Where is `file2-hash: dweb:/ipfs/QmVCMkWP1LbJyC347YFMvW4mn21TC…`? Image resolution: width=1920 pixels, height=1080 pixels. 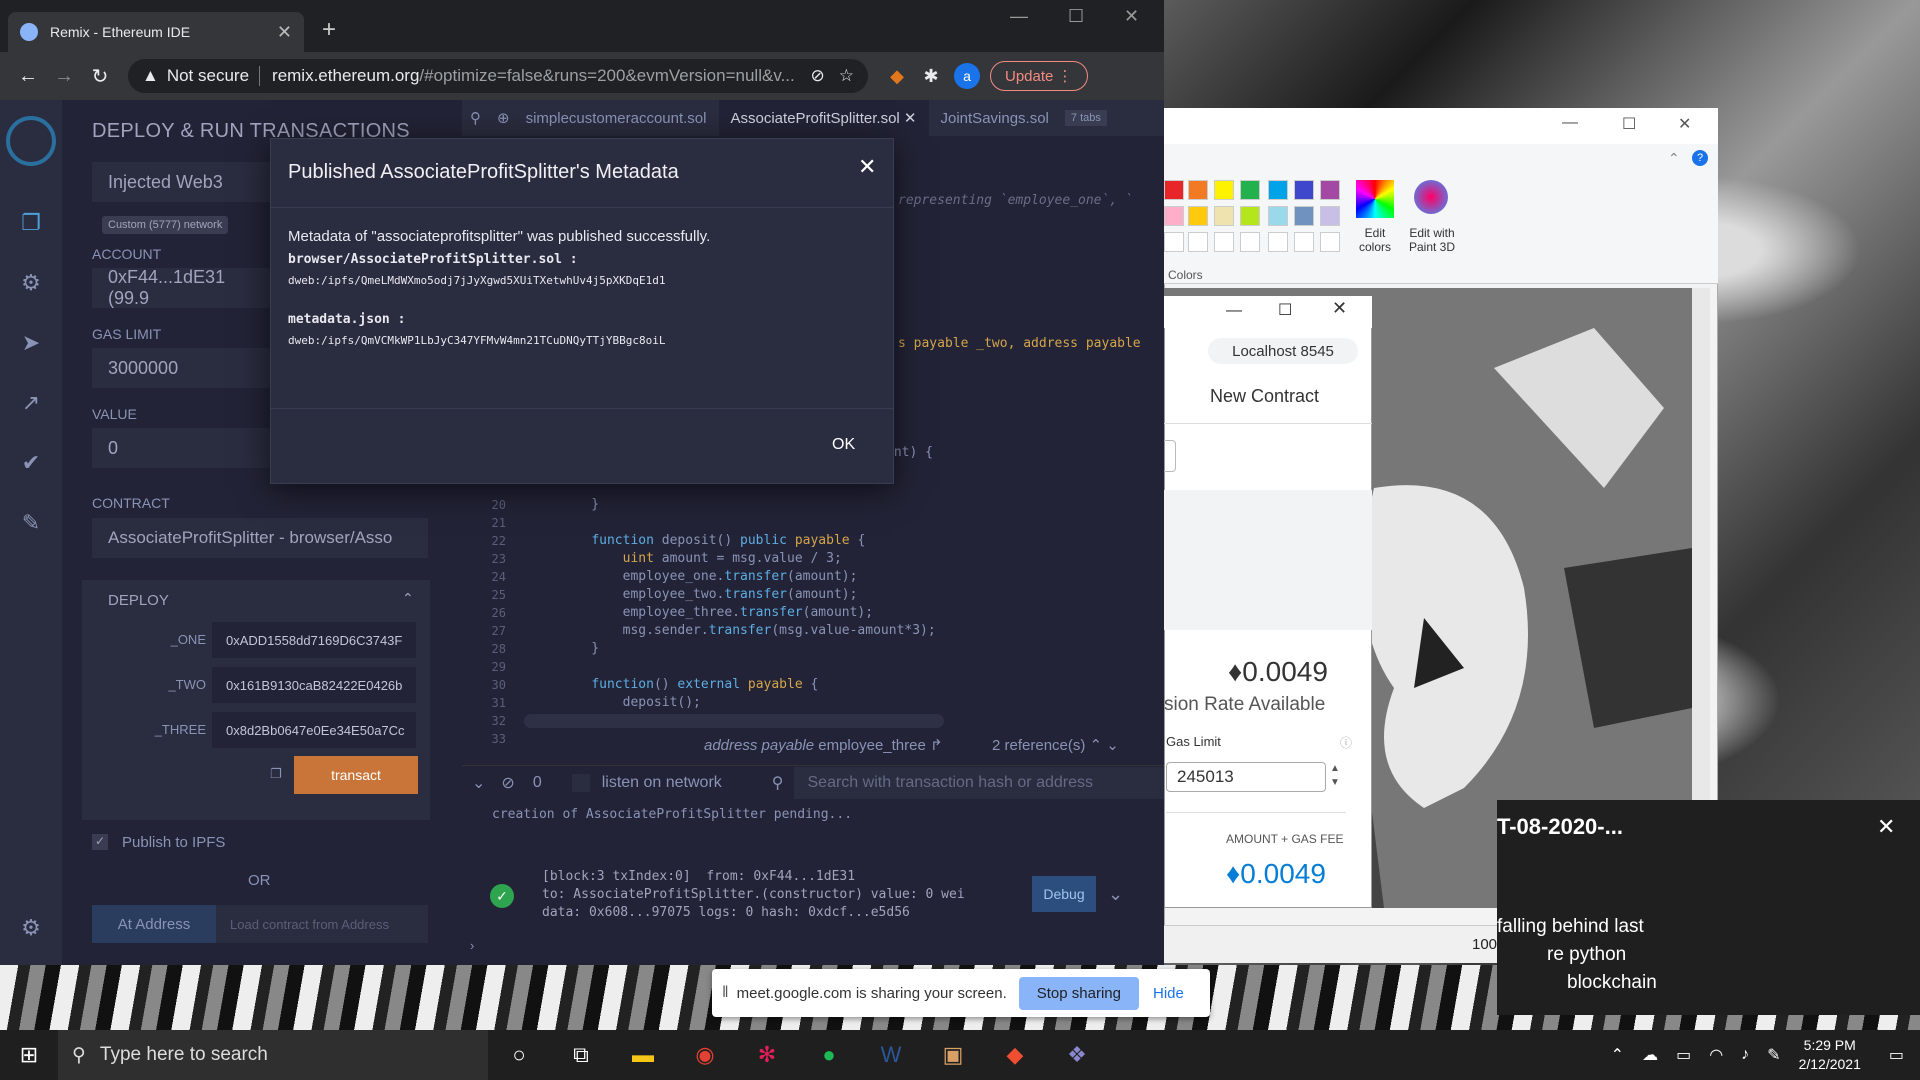
file2-hash: dweb:/ipfs/QmVCMkWP1LbJyC347YFMvW4mn21TC… is located at coordinates (477, 340).